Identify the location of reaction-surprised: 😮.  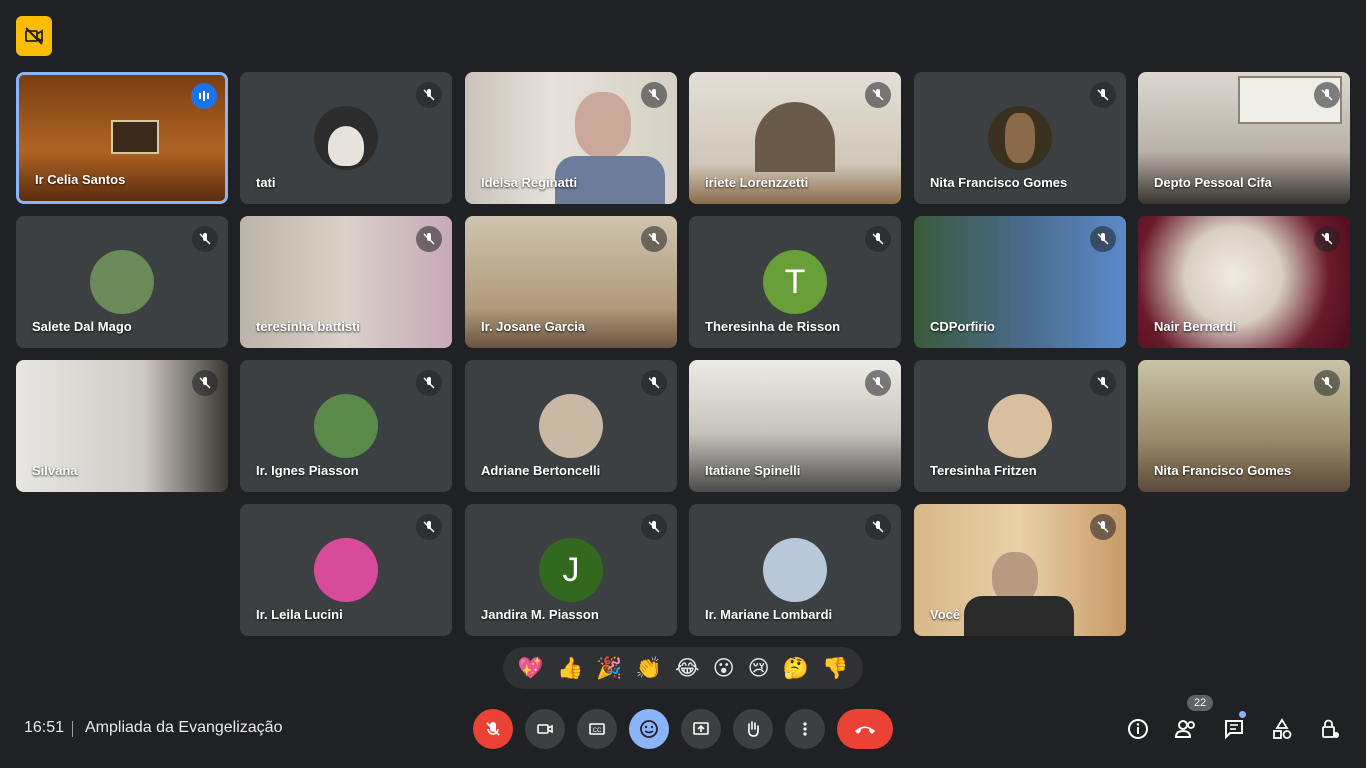
(724, 668).